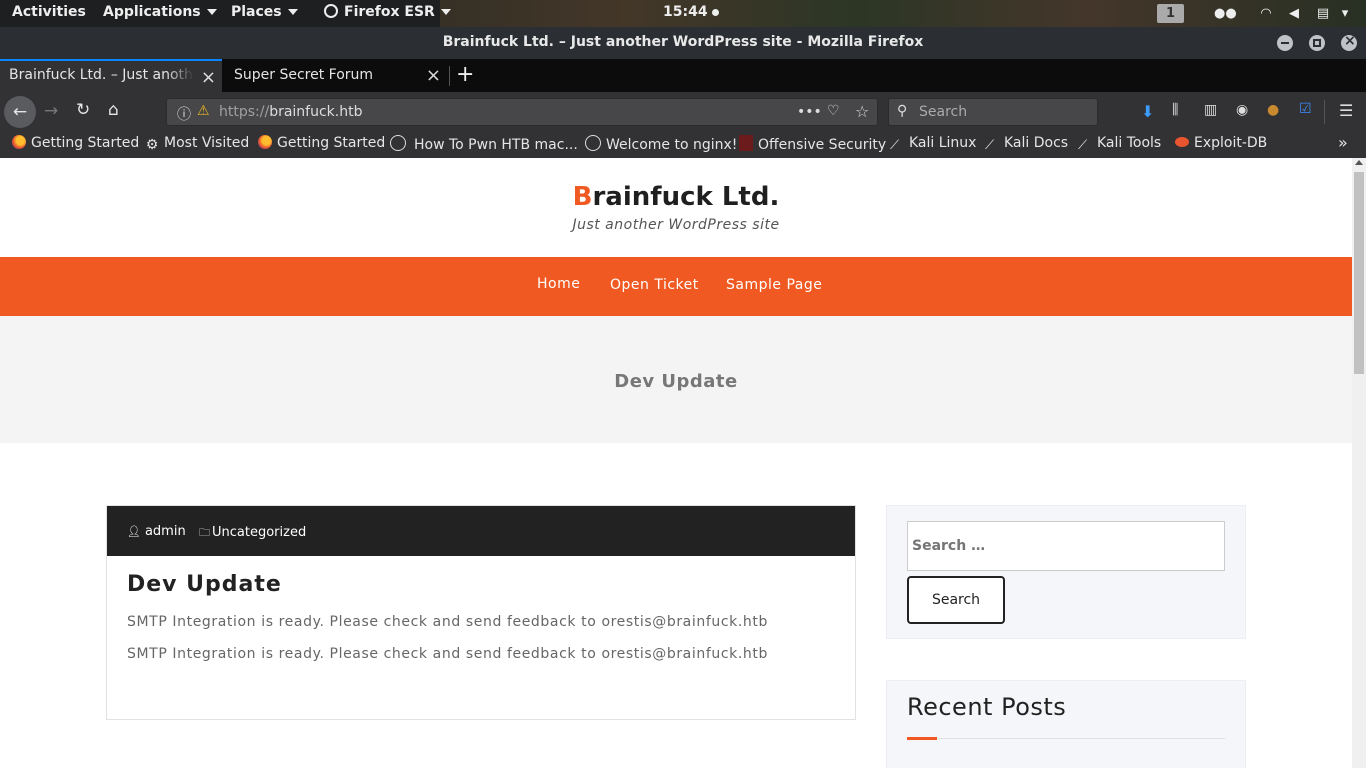 This screenshot has height=768, width=1366. What do you see at coordinates (691, 12) in the screenshot?
I see `clock: 15:44` at bounding box center [691, 12].